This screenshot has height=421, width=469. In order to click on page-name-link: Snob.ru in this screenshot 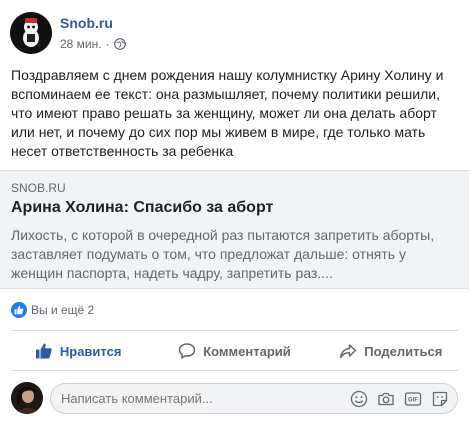, I will do `click(86, 23)`.